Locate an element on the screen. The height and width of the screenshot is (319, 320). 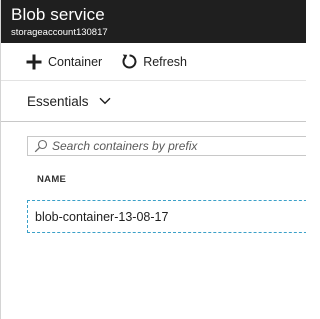
essentials-label: Essentials is located at coordinates (58, 101).